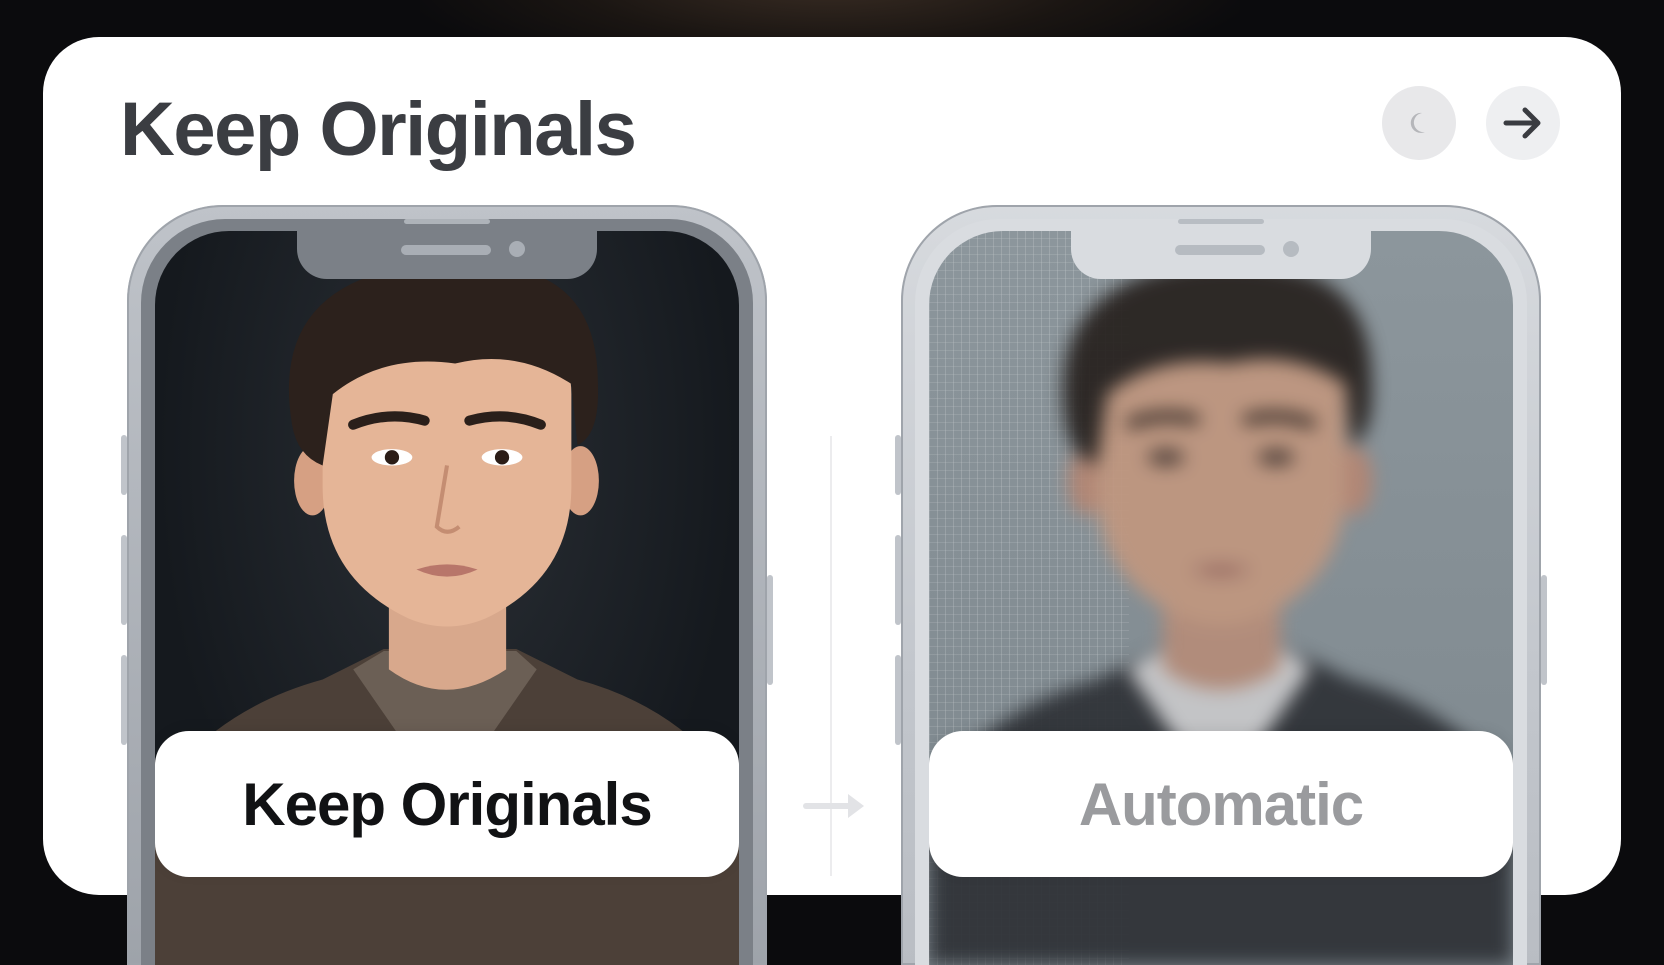  I want to click on next-button, so click(1523, 123).